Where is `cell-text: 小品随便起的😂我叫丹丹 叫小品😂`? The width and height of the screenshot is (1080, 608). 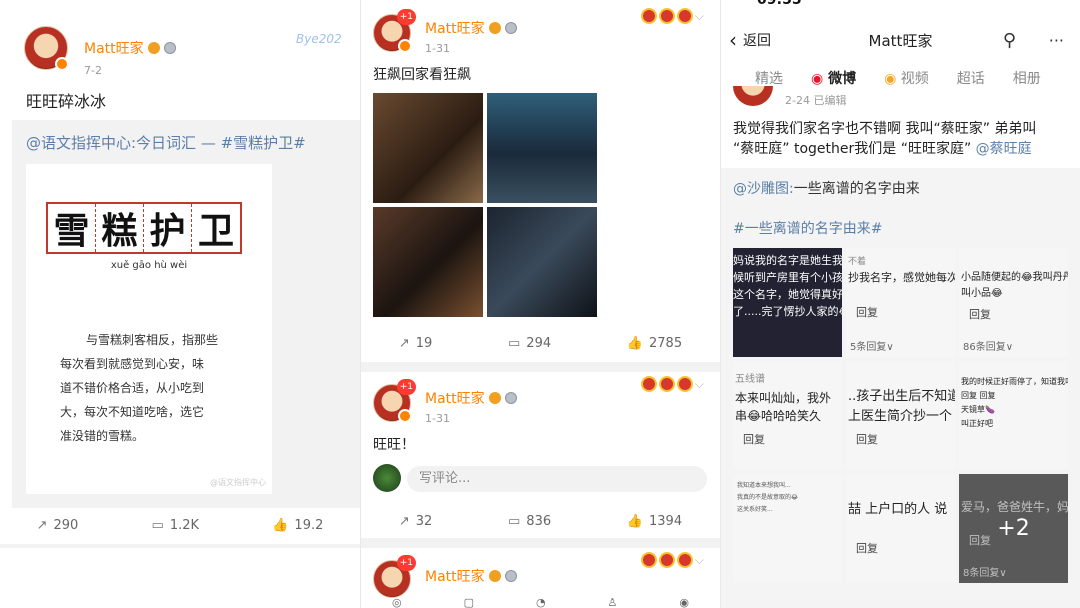 cell-text: 小品随便起的😂我叫丹丹 叫小品😂 is located at coordinates (1014, 286).